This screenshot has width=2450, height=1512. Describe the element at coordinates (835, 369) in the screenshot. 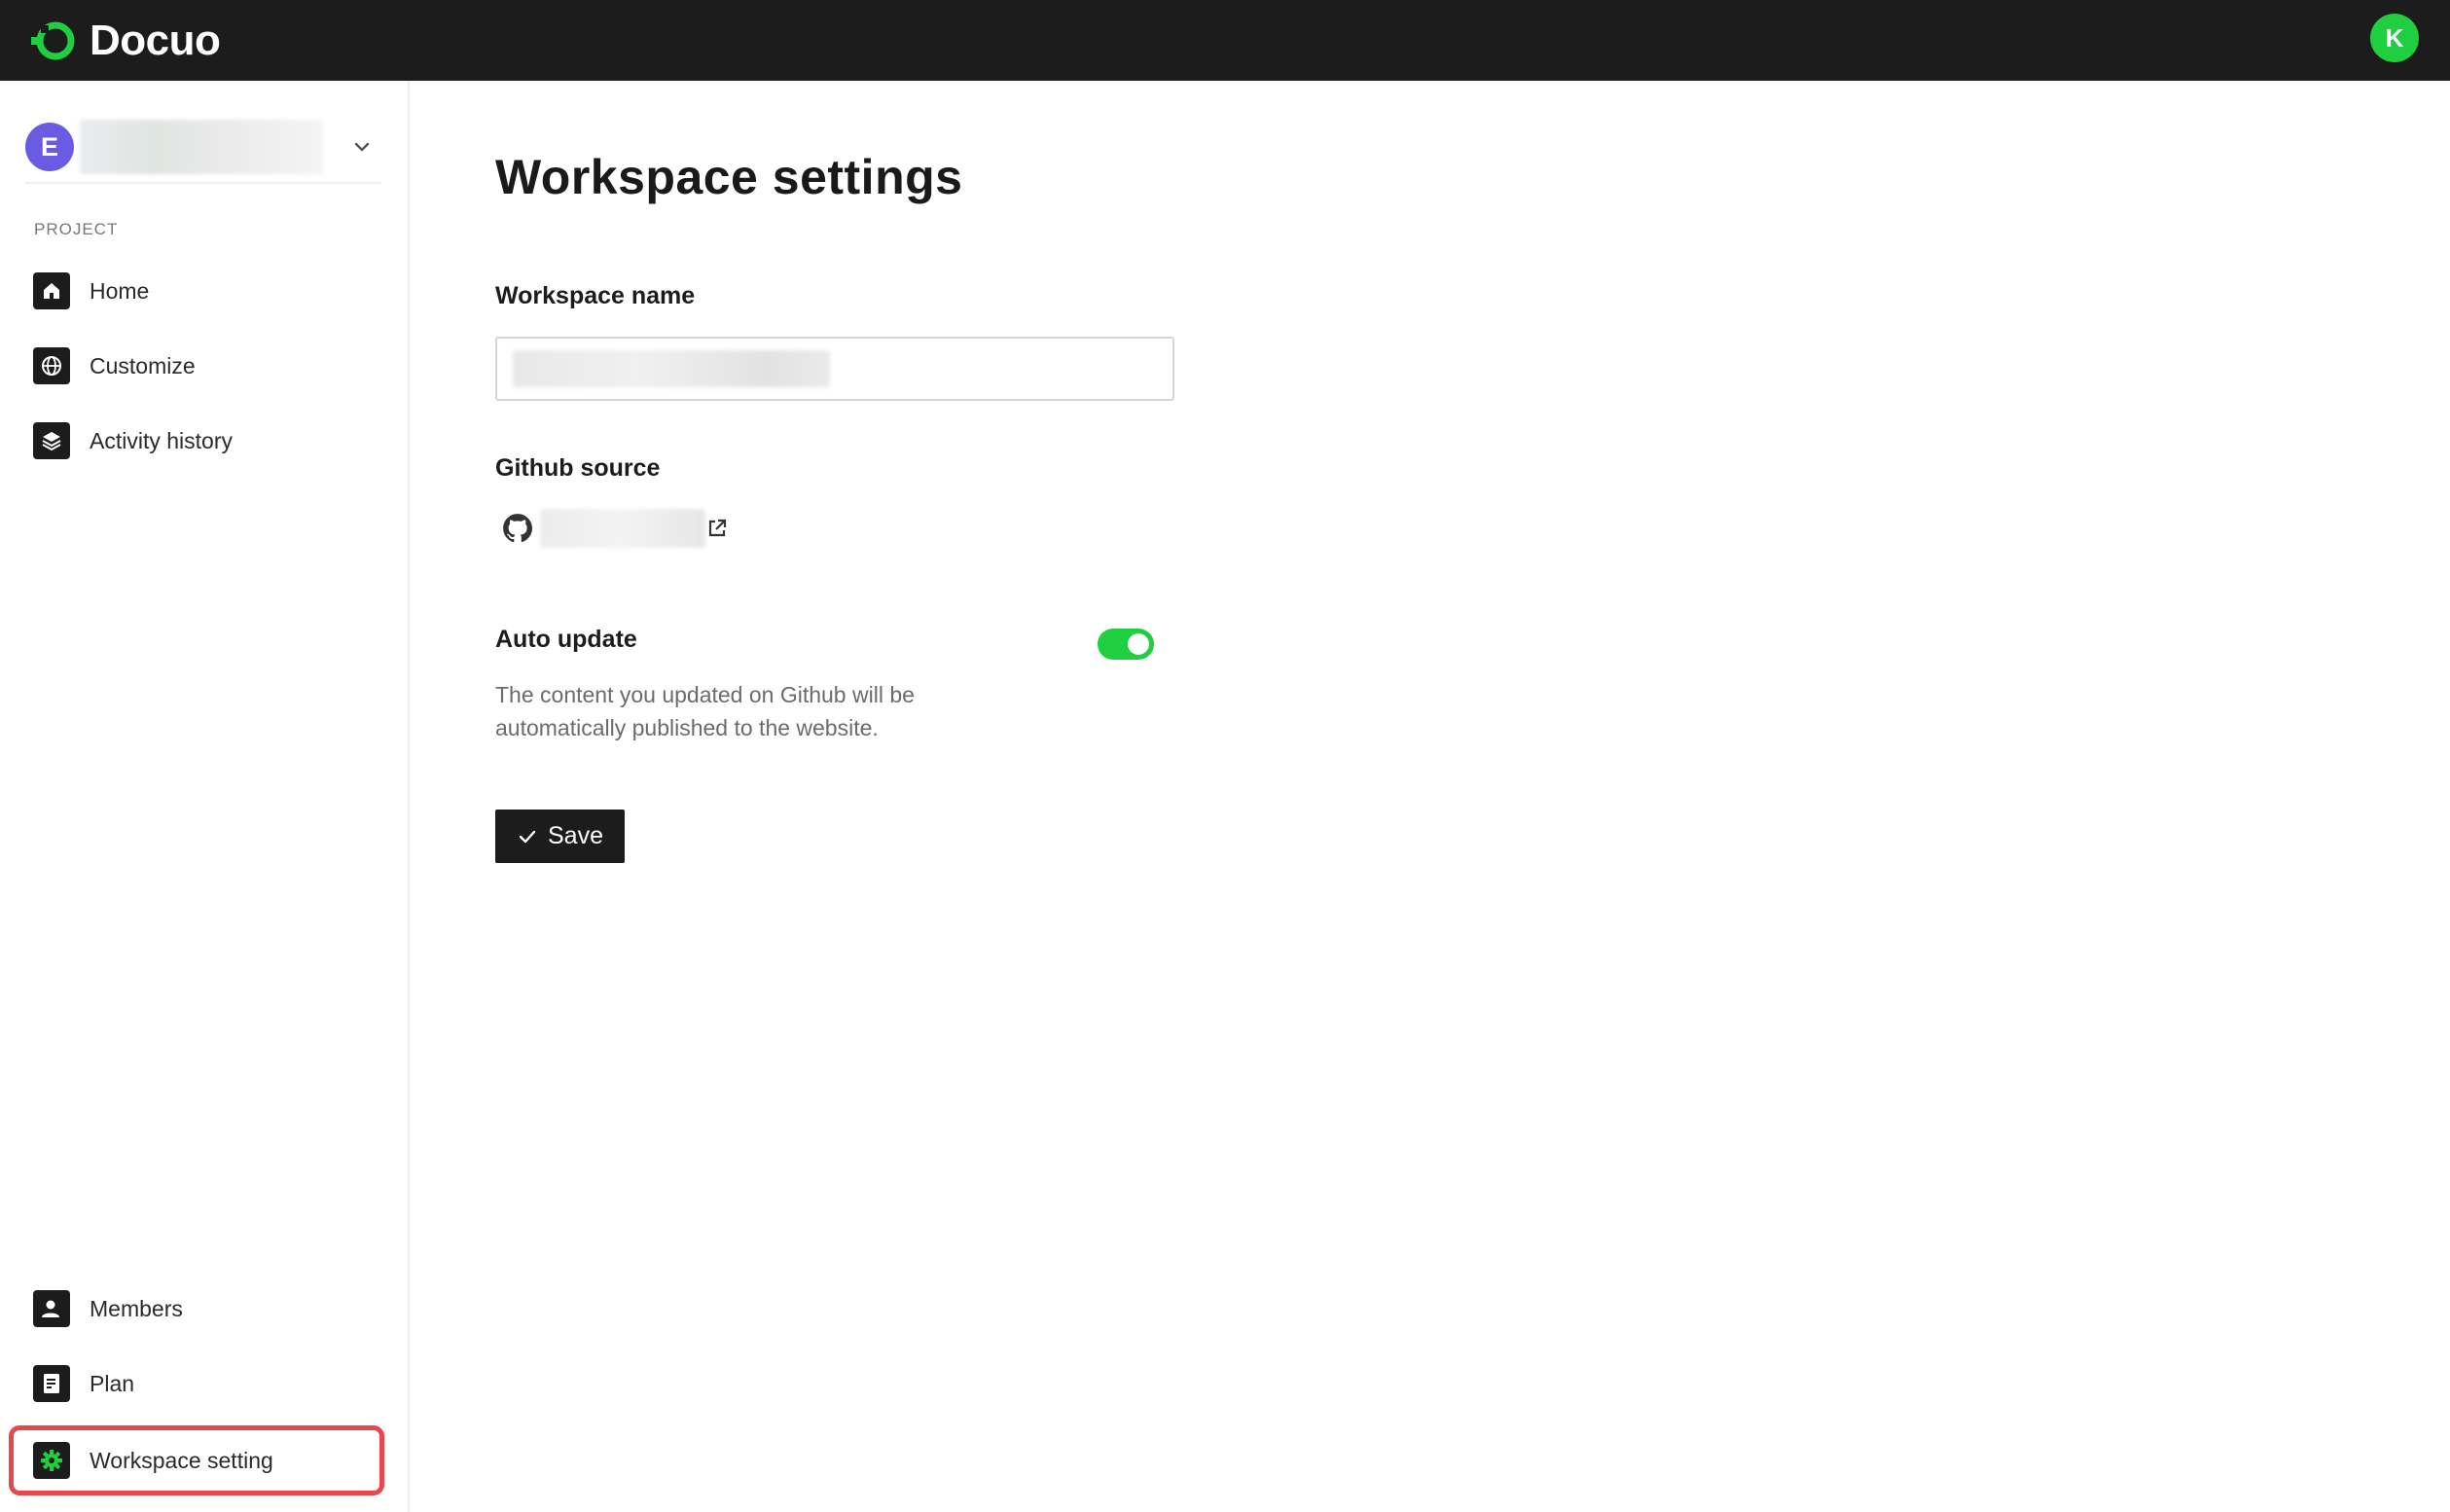

I see `workspace-name-input` at that location.